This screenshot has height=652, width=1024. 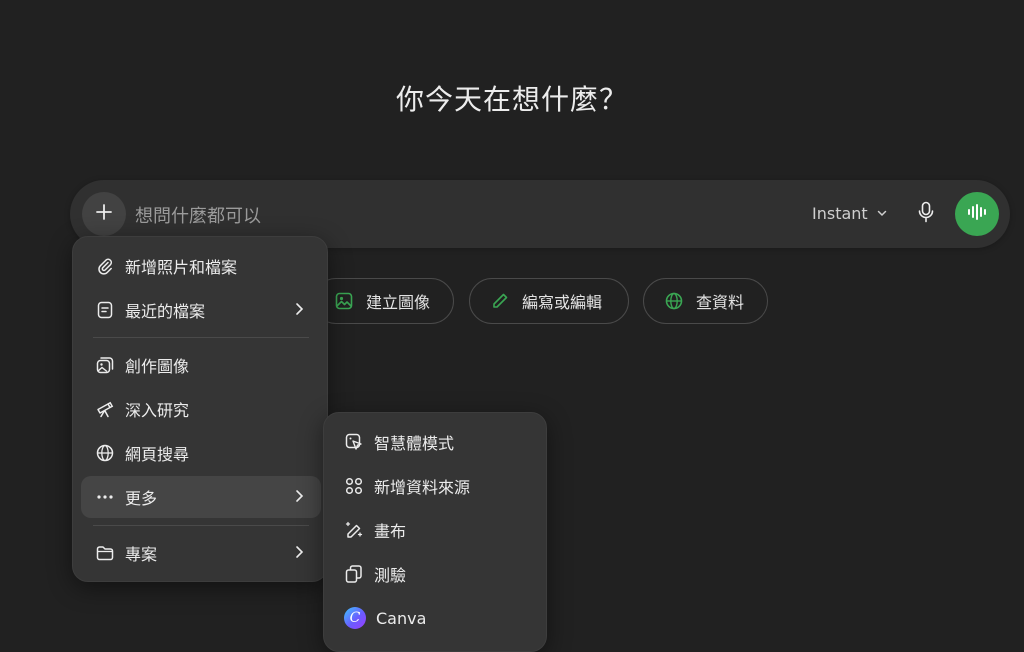 I want to click on chip-create-image: 建立圖像, so click(x=383, y=301).